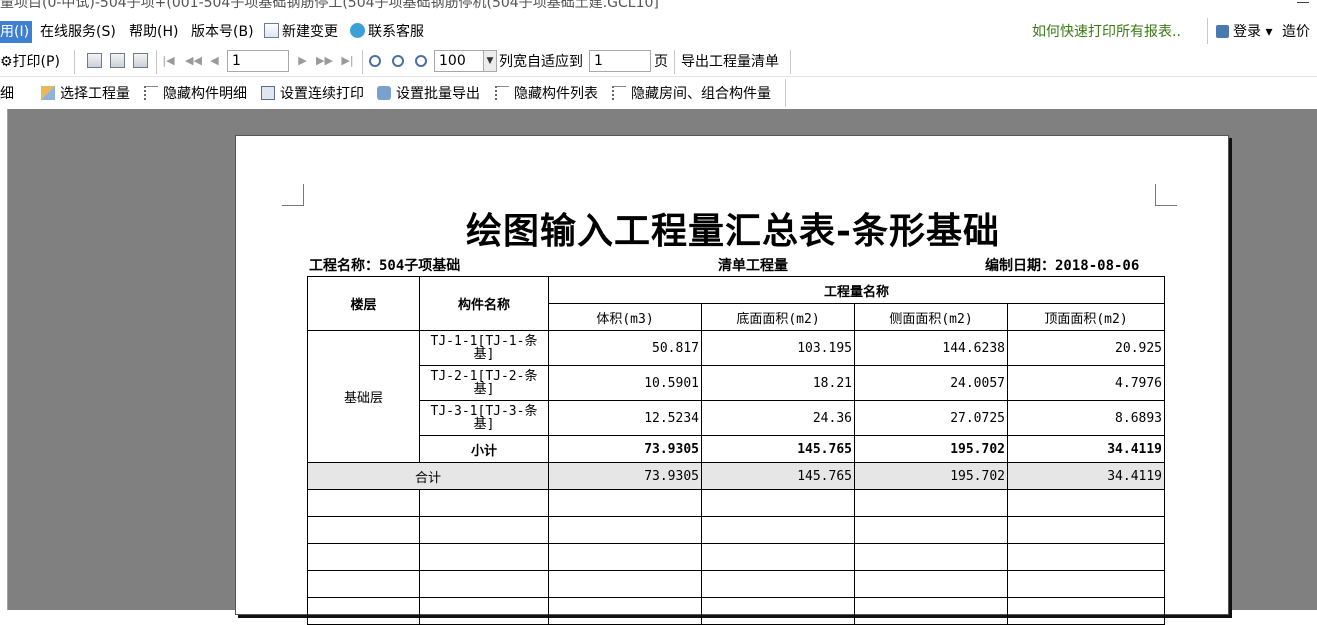 The image size is (1317, 625). I want to click on menu-version: 版本号(B), so click(222, 32).